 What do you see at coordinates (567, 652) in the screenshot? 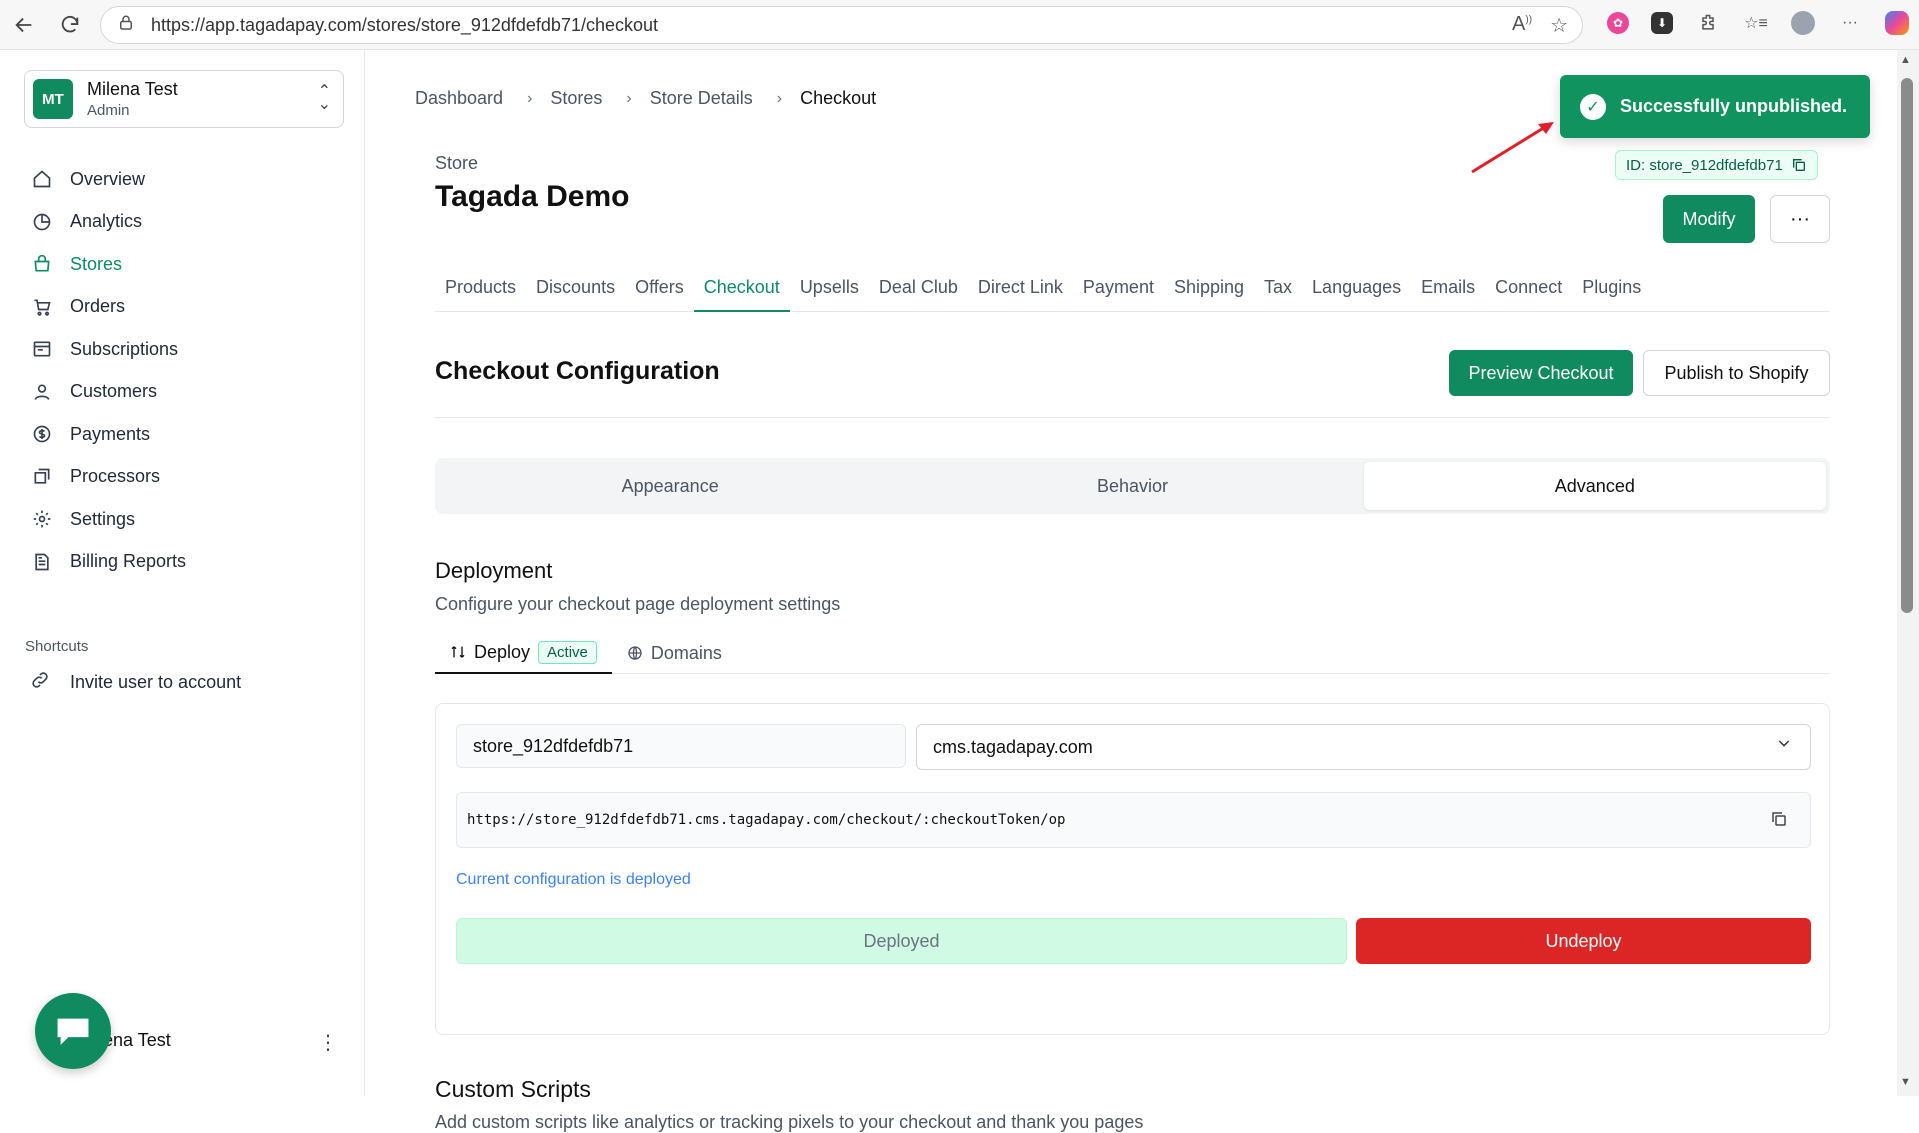
I see `status-badge: Active` at bounding box center [567, 652].